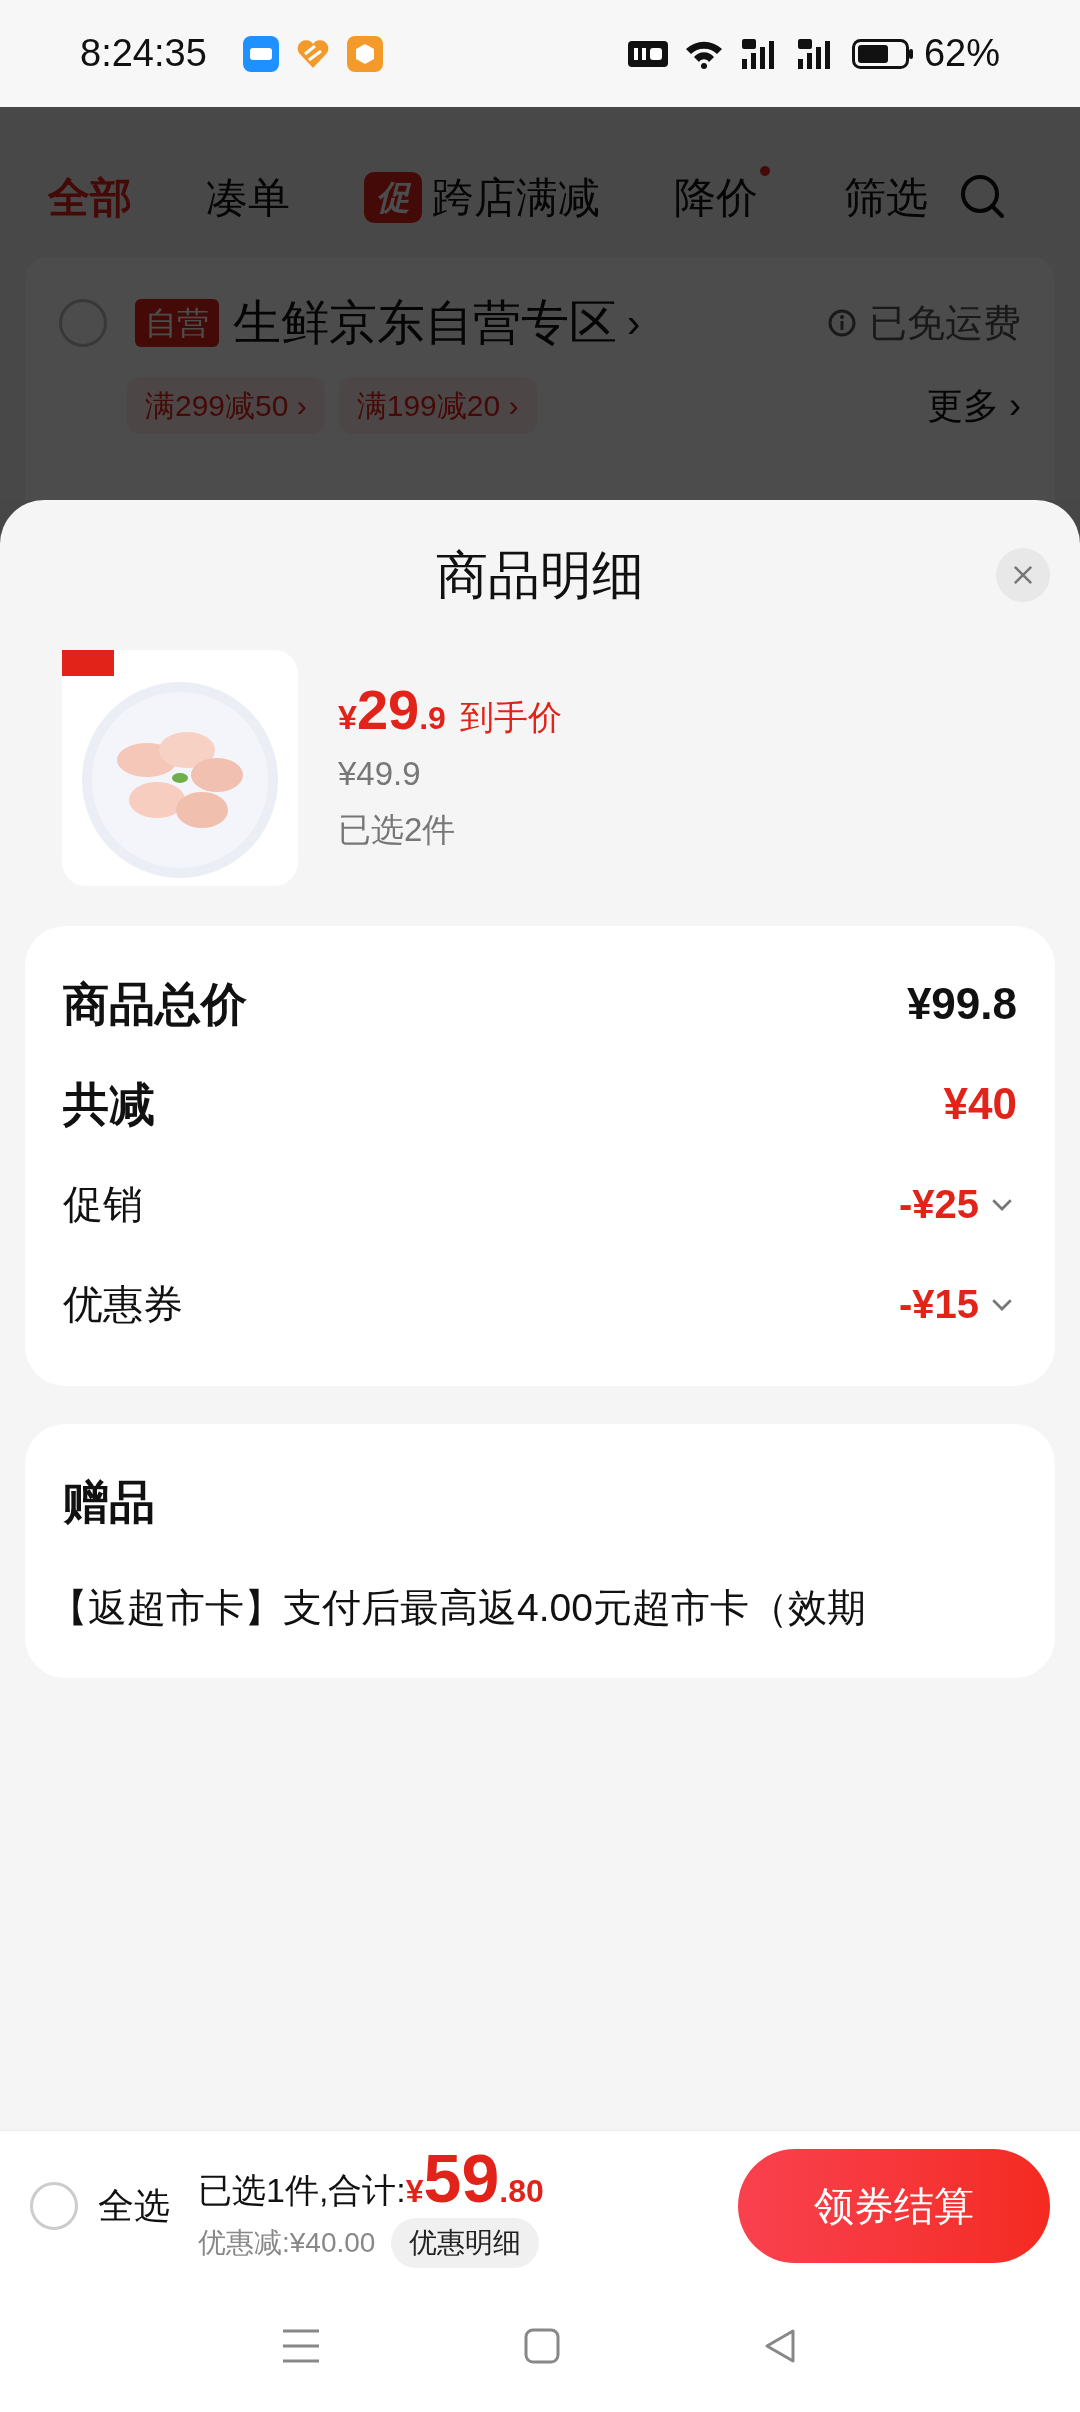  Describe the element at coordinates (155, 1004) in the screenshot. I see `summary-label: 商品总价` at that location.